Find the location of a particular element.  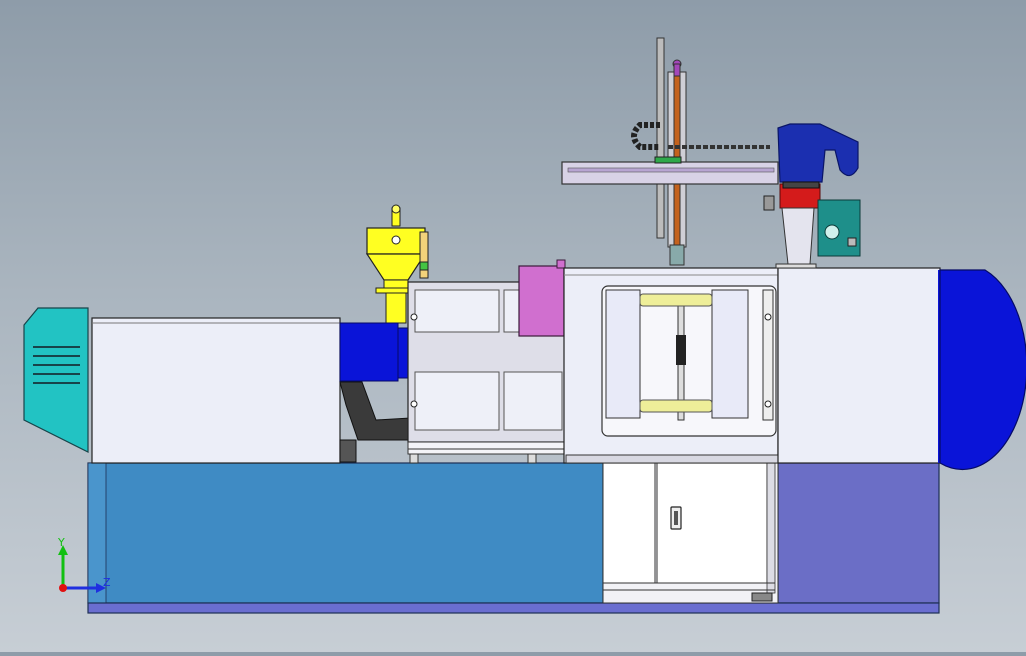

rear-clamp-cover is located at coordinates (901, 369).